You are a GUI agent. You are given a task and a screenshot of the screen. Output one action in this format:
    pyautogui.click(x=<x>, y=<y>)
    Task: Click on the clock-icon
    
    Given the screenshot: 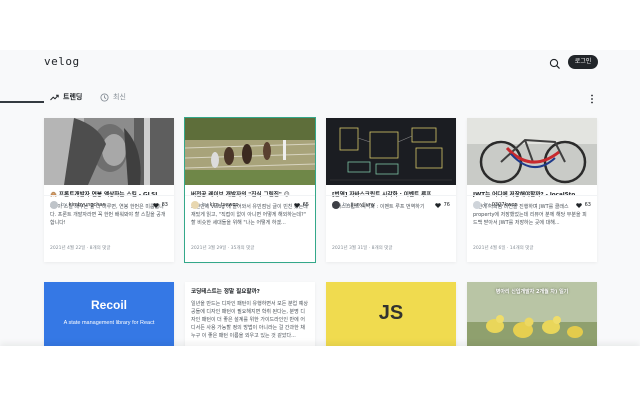 What is the action you would take?
    pyautogui.click(x=104, y=97)
    